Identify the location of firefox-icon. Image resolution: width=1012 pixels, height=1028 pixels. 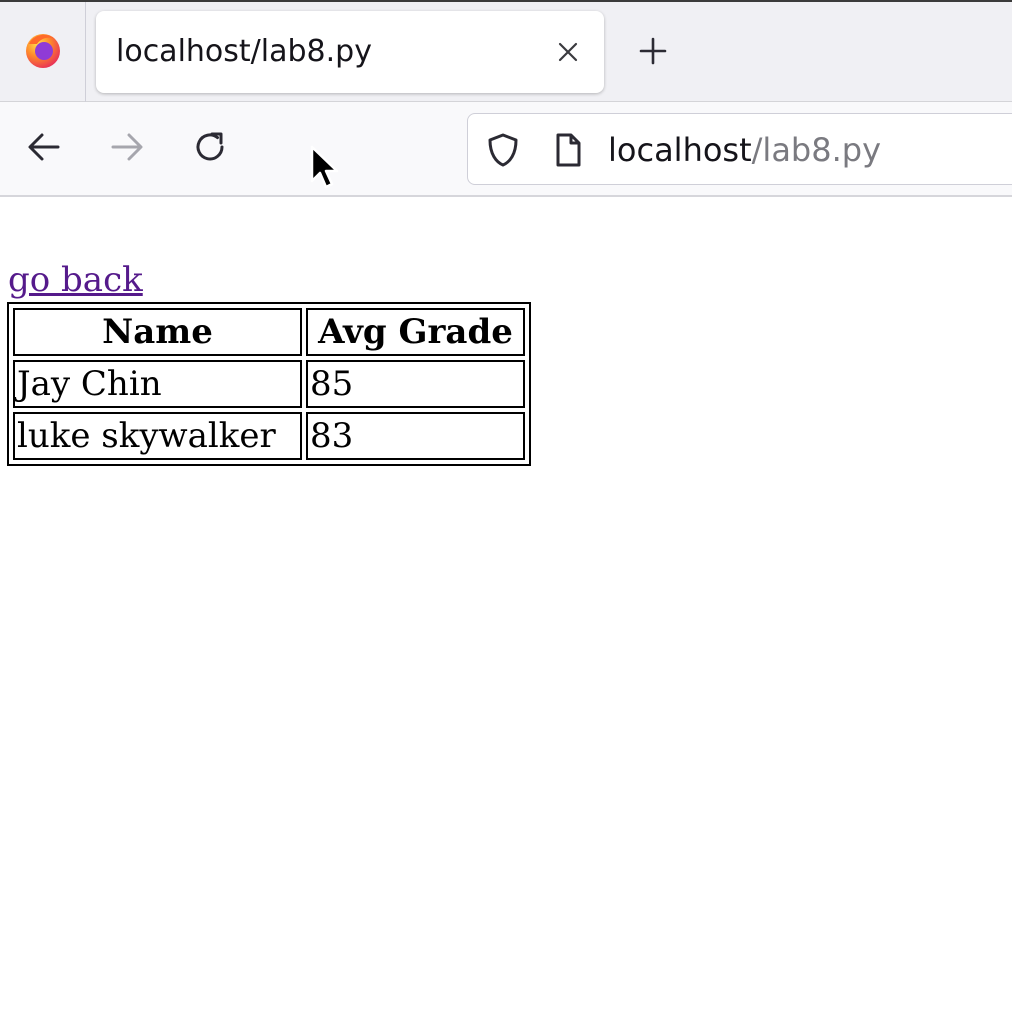
(43, 52).